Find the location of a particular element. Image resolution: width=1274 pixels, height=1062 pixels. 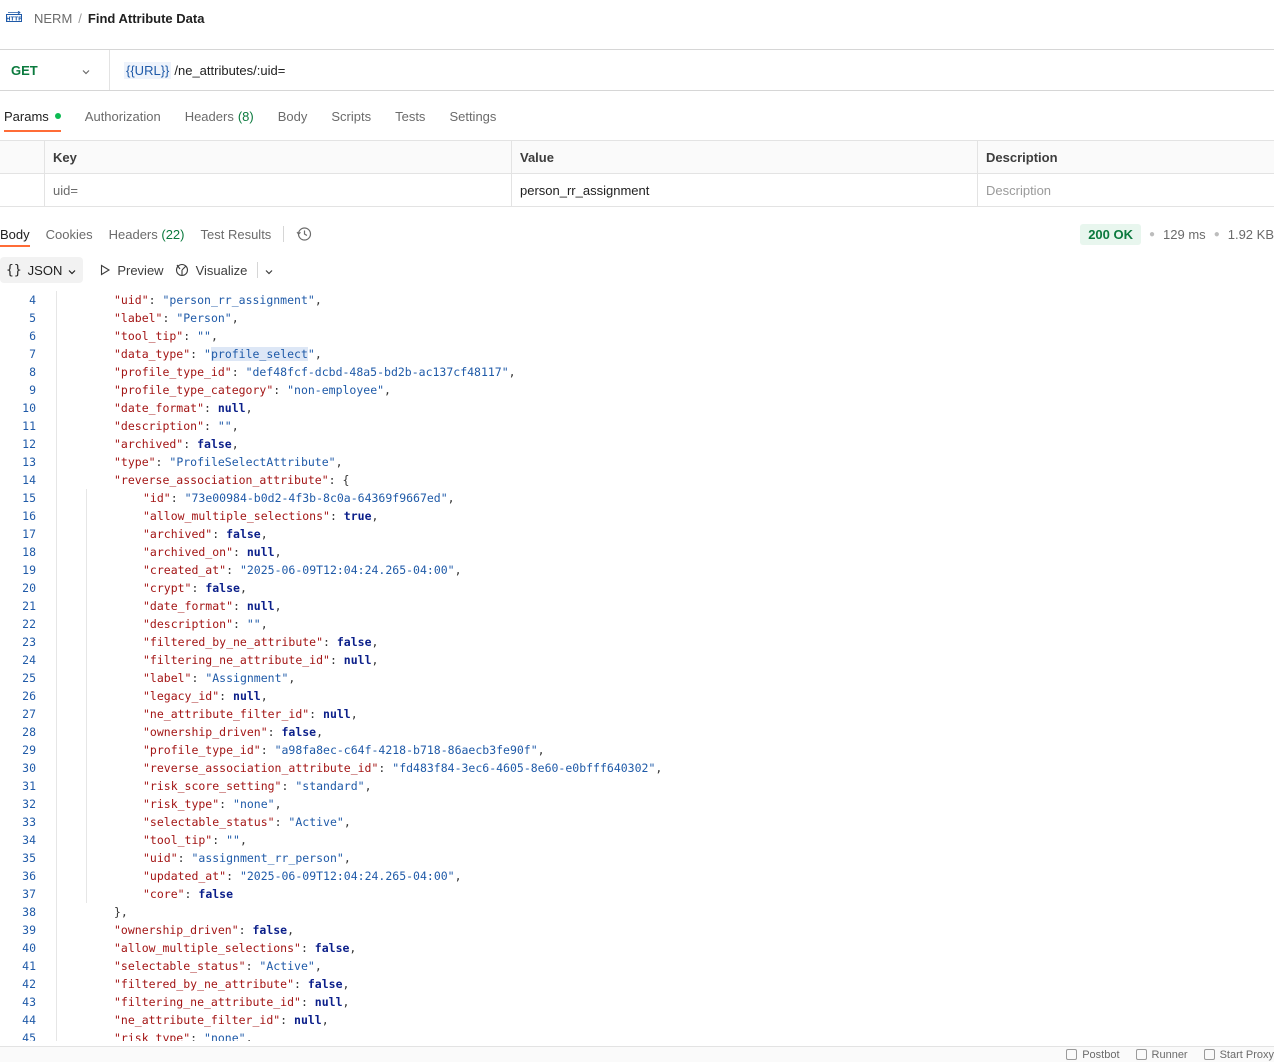

tab-label: Params is located at coordinates (26, 116).